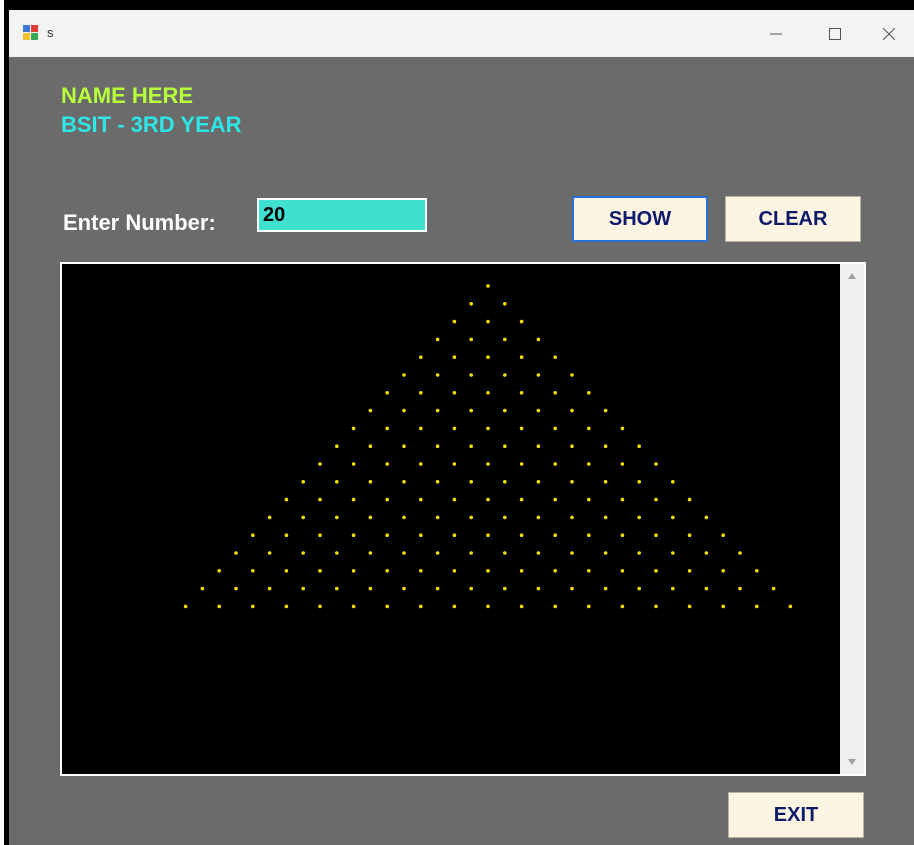 The height and width of the screenshot is (845, 914). I want to click on exit-button: EXIT, so click(796, 815).